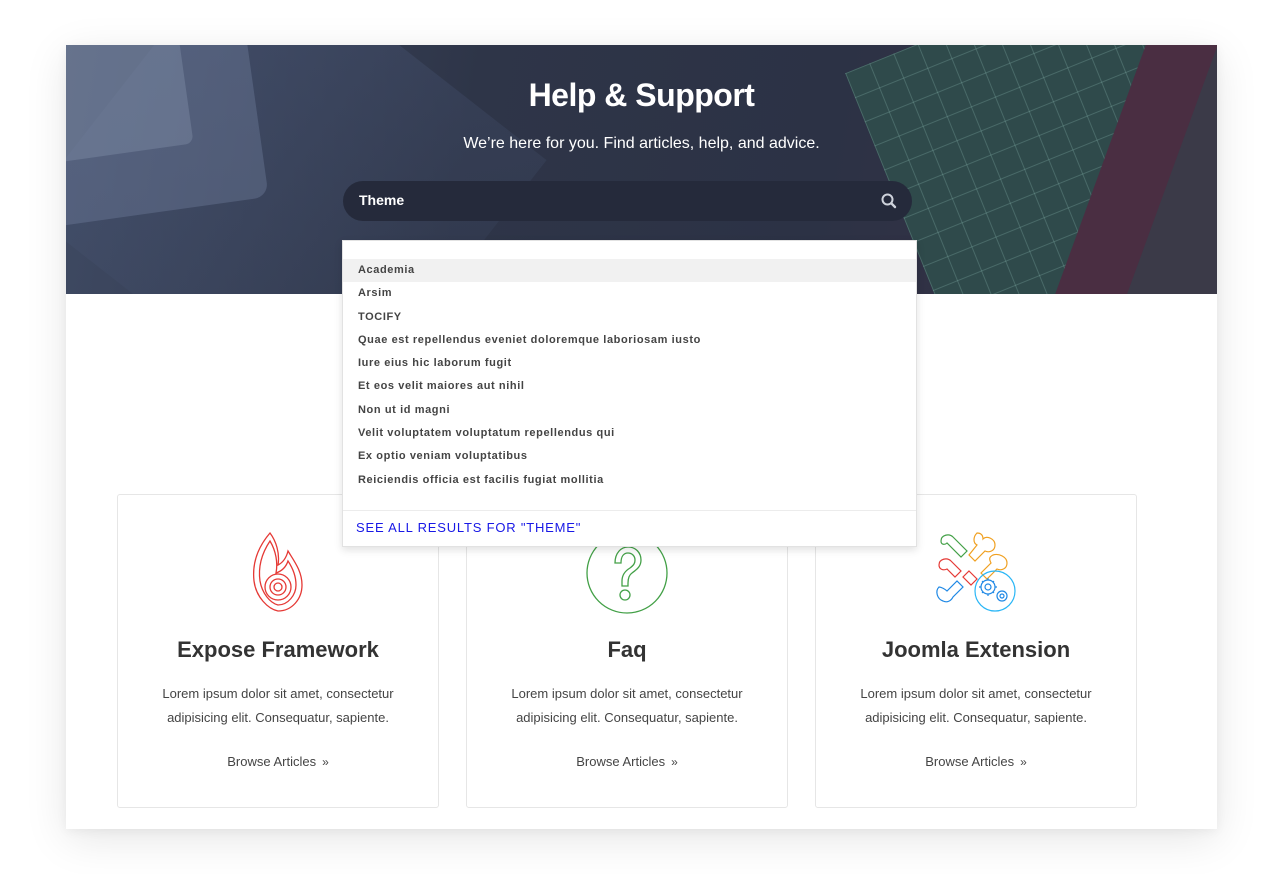 This screenshot has width=1284, height=874. What do you see at coordinates (629, 410) in the screenshot?
I see `suggestion-item: Non ut id magni` at bounding box center [629, 410].